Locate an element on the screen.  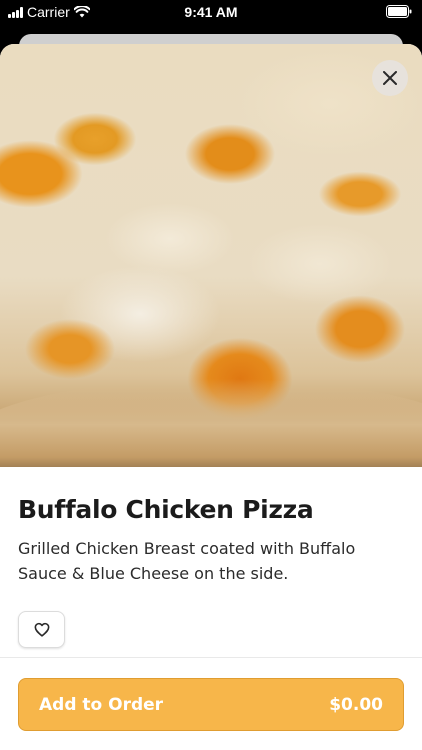
status-bar: Carrier 9:41 AM is located at coordinates (211, 12).